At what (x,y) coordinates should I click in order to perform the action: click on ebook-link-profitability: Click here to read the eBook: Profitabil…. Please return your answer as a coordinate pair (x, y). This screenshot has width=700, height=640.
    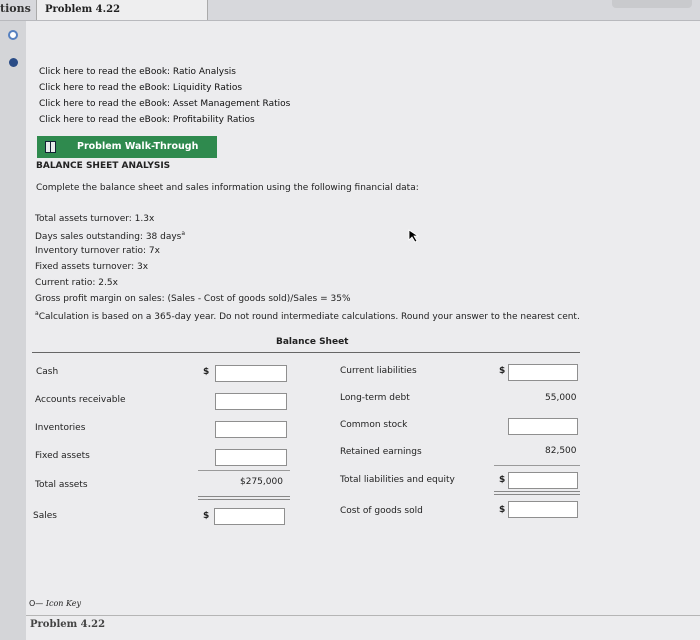
    Looking at the image, I should click on (147, 120).